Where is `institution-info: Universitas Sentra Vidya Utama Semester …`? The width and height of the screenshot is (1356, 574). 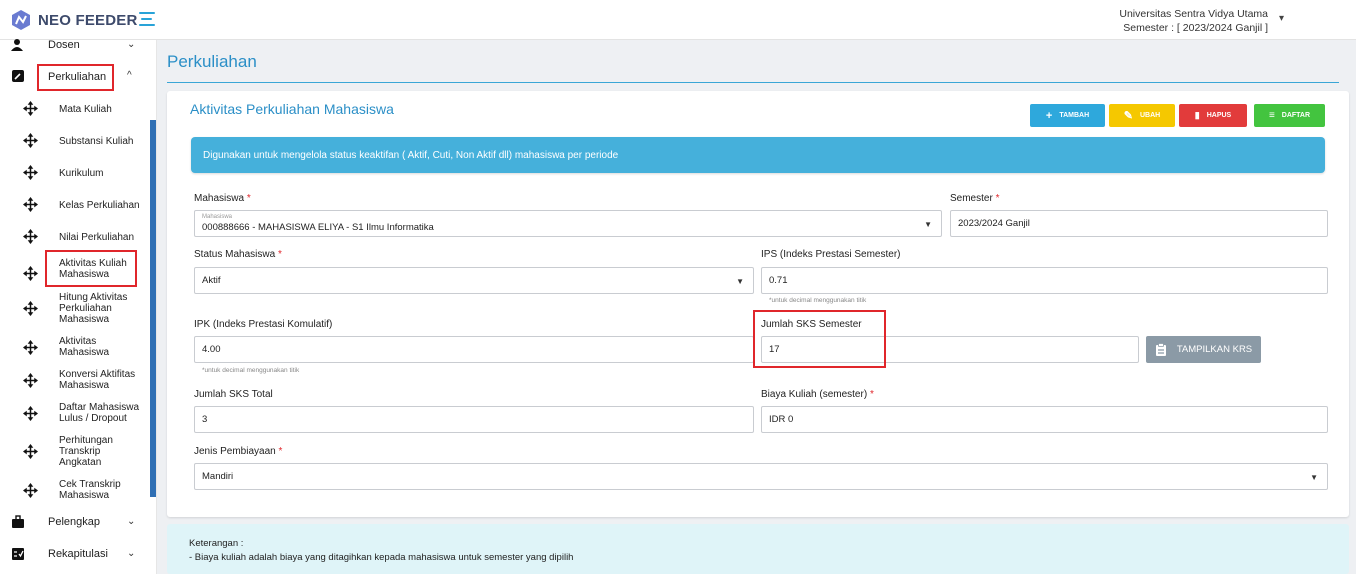
institution-info: Universitas Sentra Vidya Utama Semester … is located at coordinates (1193, 21).